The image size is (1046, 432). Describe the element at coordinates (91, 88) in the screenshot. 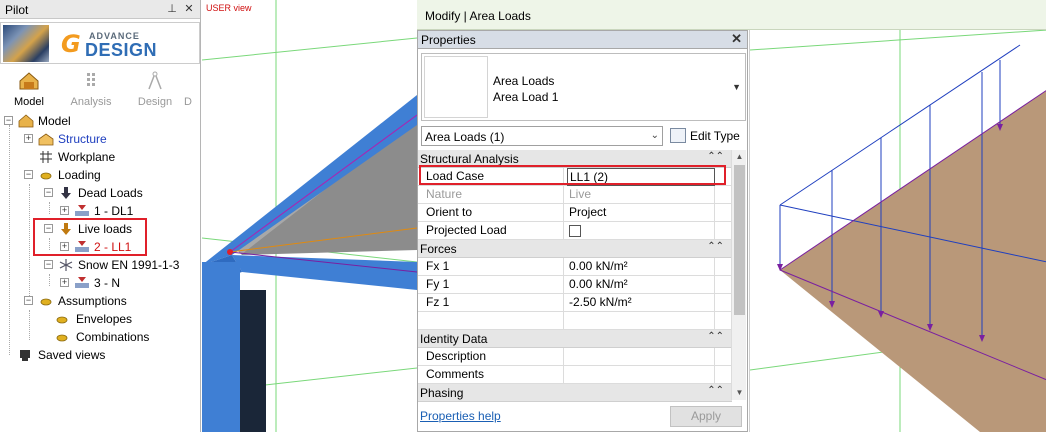

I see `tab-analysis: Analysis` at that location.